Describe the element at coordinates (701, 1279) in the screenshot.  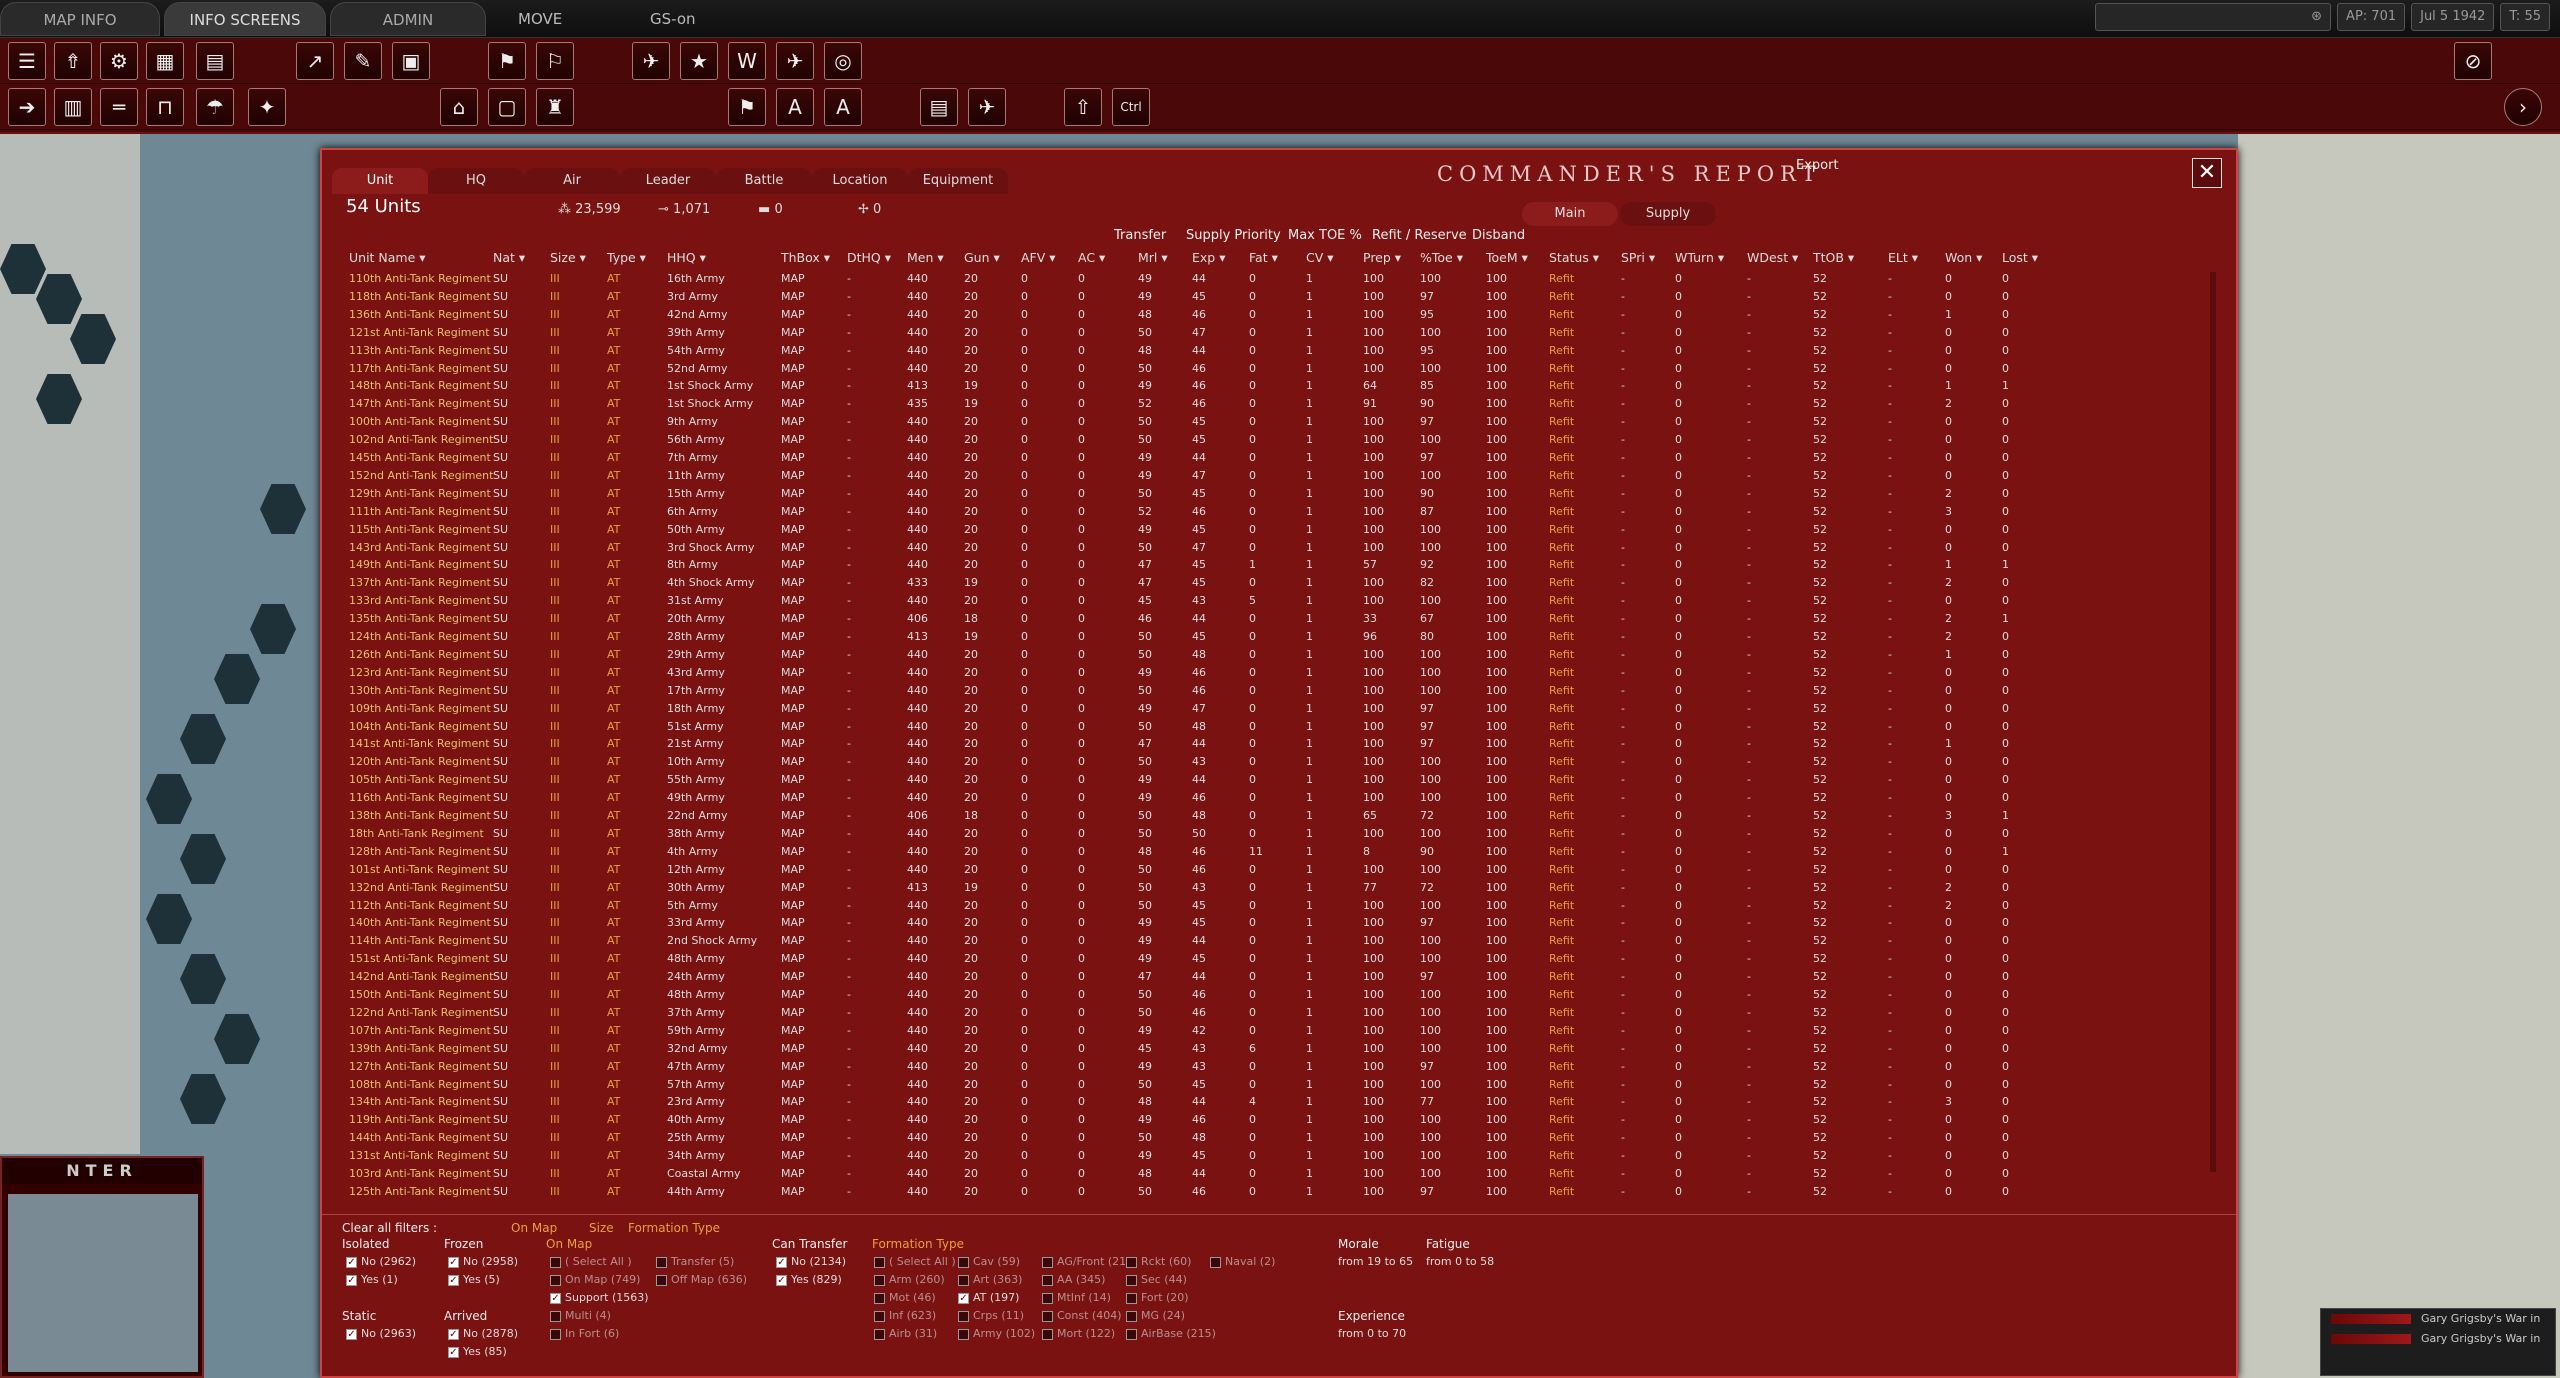
I see `filter-checkbox: Off Map (636)` at that location.